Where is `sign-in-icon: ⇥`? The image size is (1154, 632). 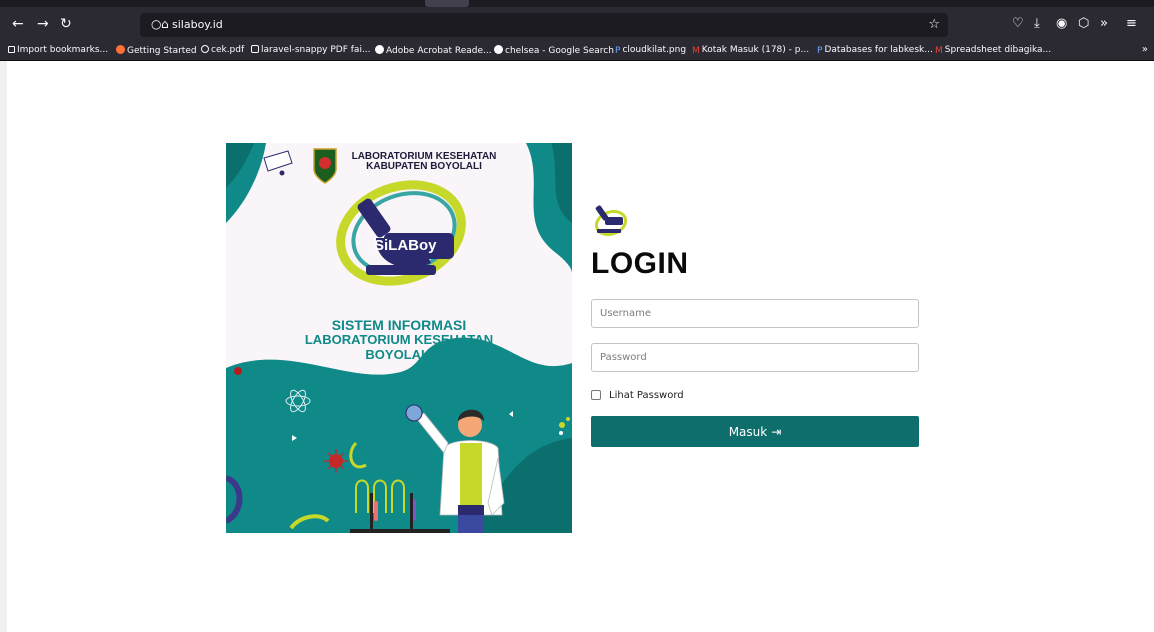 sign-in-icon: ⇥ is located at coordinates (776, 431).